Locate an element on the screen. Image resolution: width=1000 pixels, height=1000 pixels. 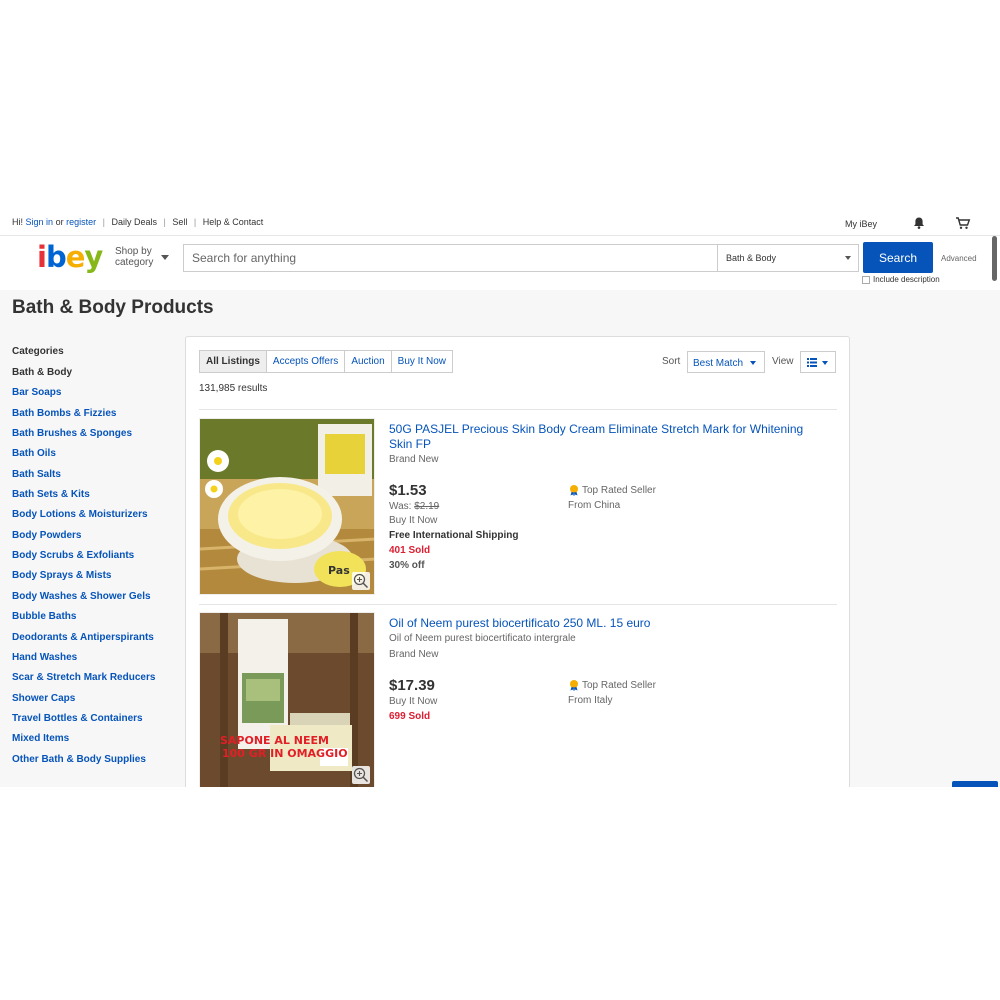
results-count: 131,985 results is located at coordinates (233, 388).